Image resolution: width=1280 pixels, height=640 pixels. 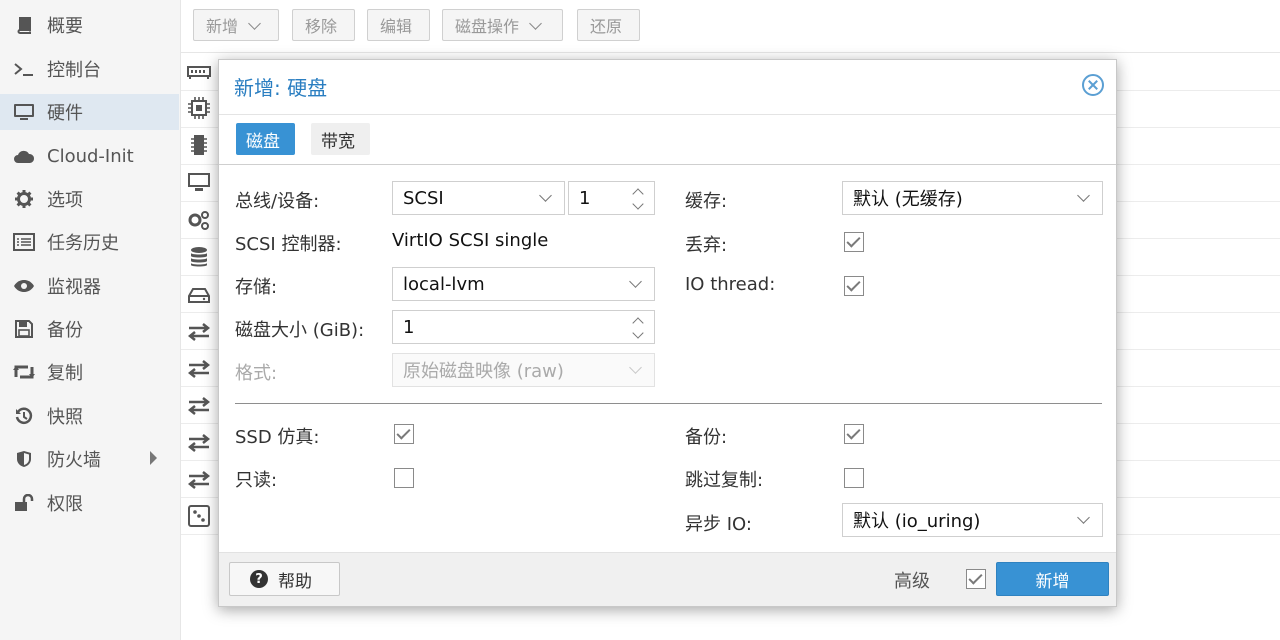 What do you see at coordinates (199, 182) in the screenshot?
I see `display-icon` at bounding box center [199, 182].